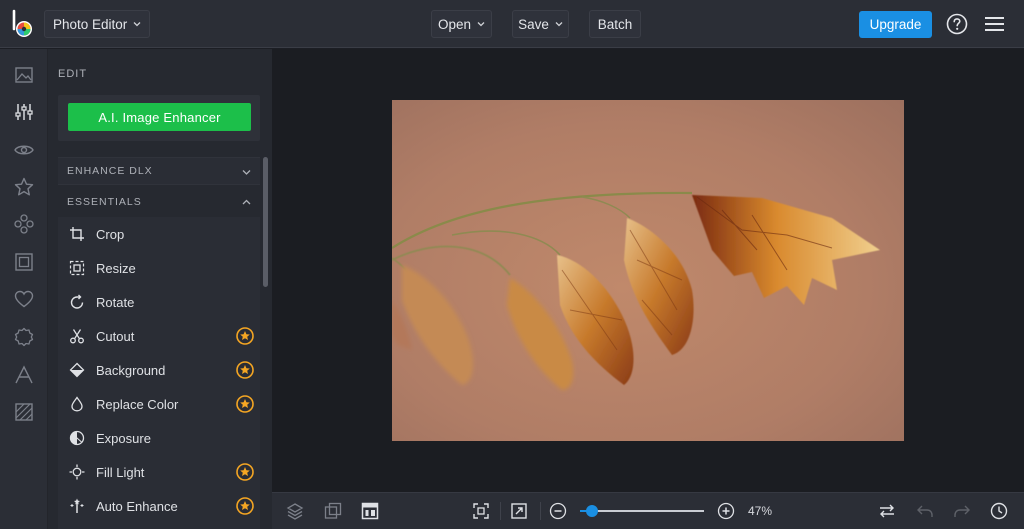  Describe the element at coordinates (24, 262) in the screenshot. I see `frame-icon` at that location.